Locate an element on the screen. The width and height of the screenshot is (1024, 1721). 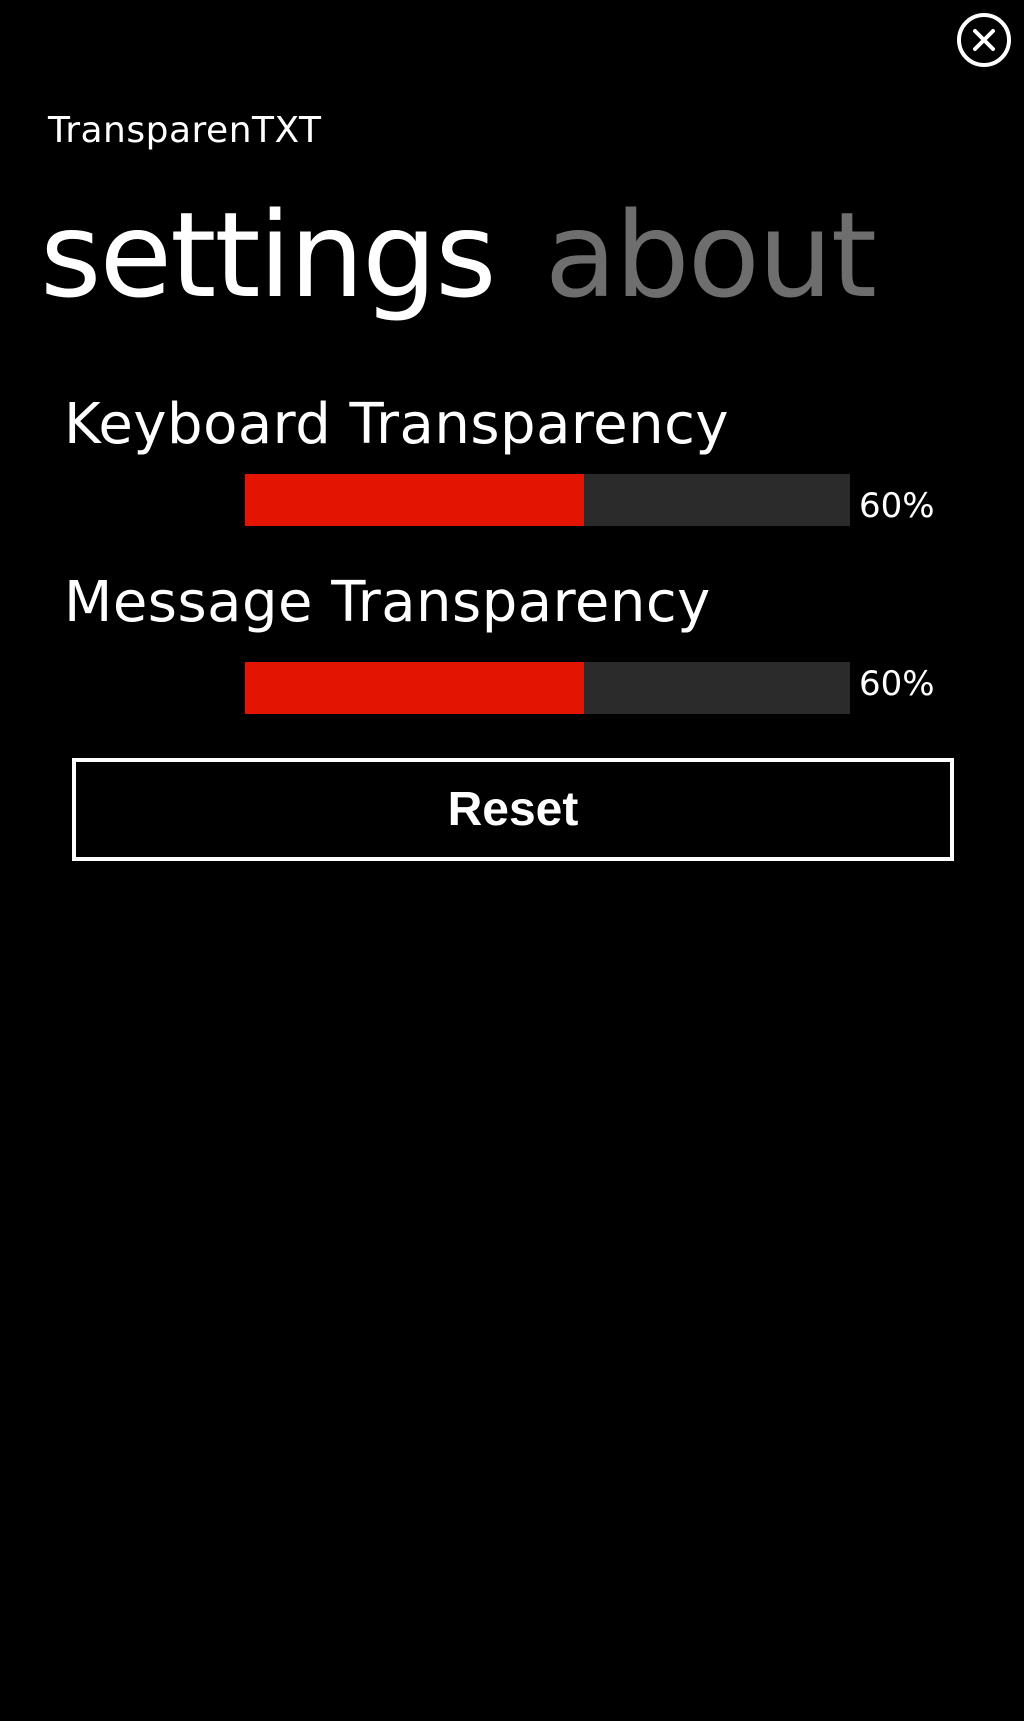
tab-about: about is located at coordinates (711, 255).